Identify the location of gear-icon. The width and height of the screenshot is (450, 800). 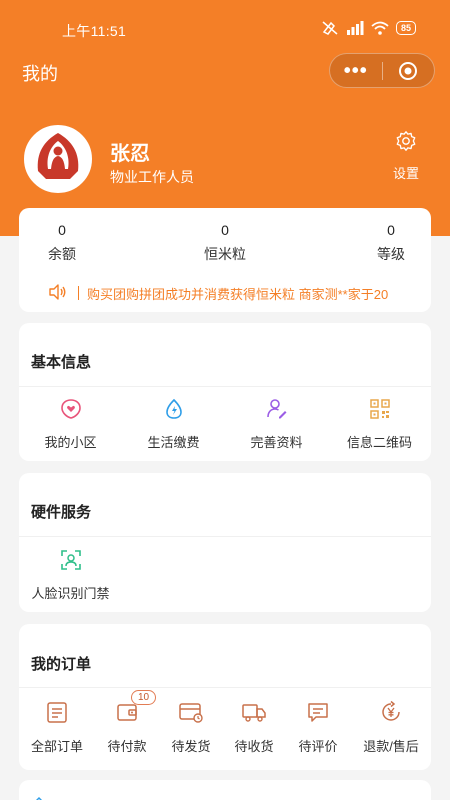
(406, 141).